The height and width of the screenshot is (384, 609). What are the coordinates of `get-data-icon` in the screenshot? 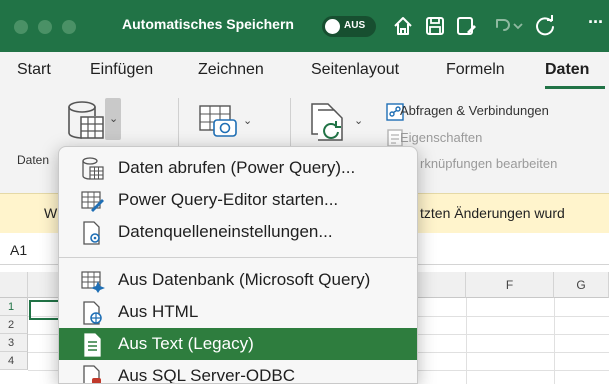 It's located at (93, 169).